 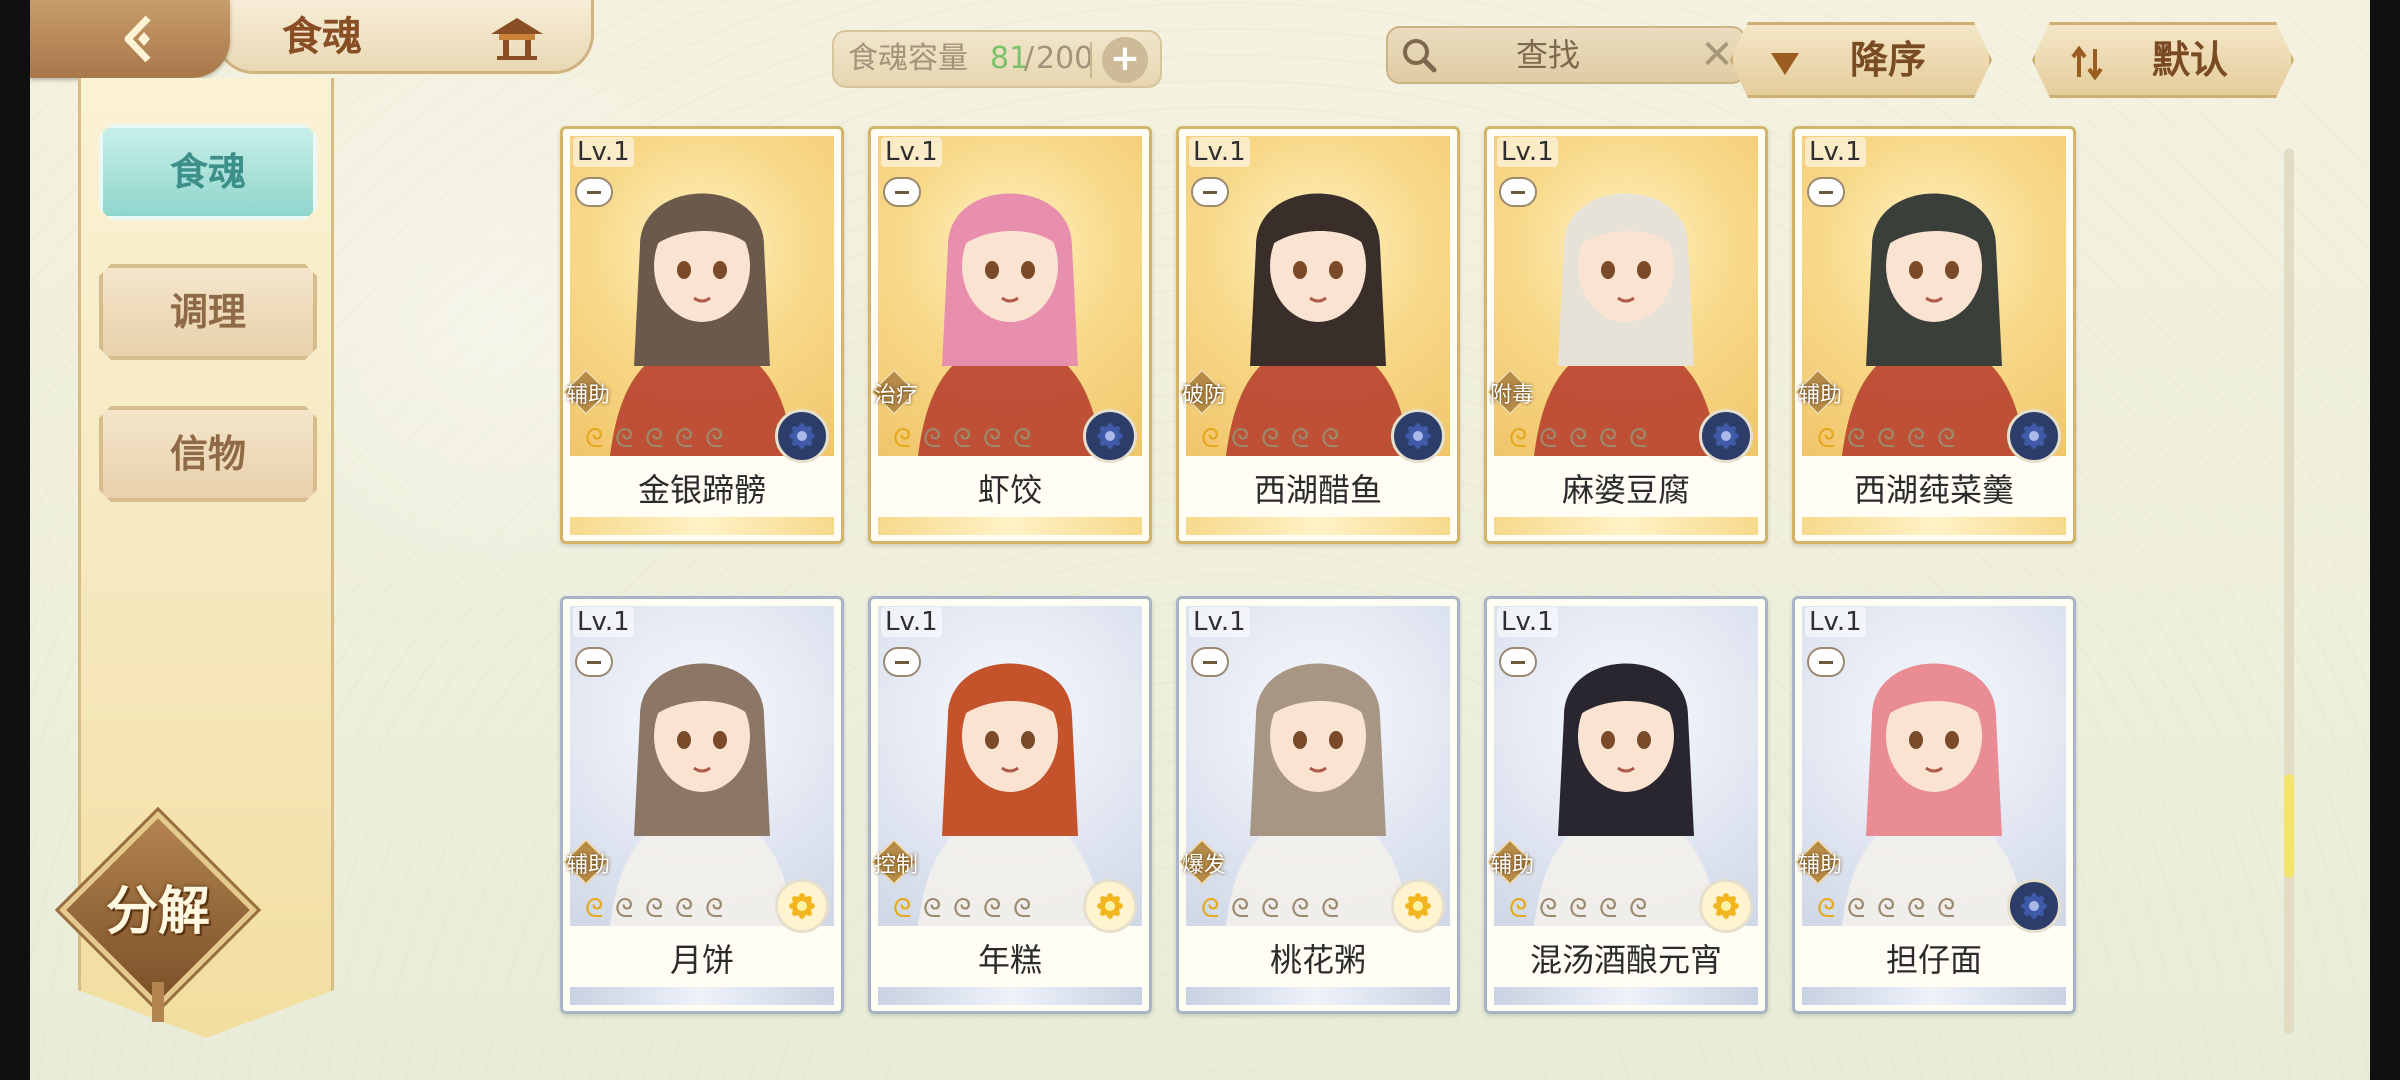 What do you see at coordinates (1125, 60) in the screenshot?
I see `add-capacity-button: +` at bounding box center [1125, 60].